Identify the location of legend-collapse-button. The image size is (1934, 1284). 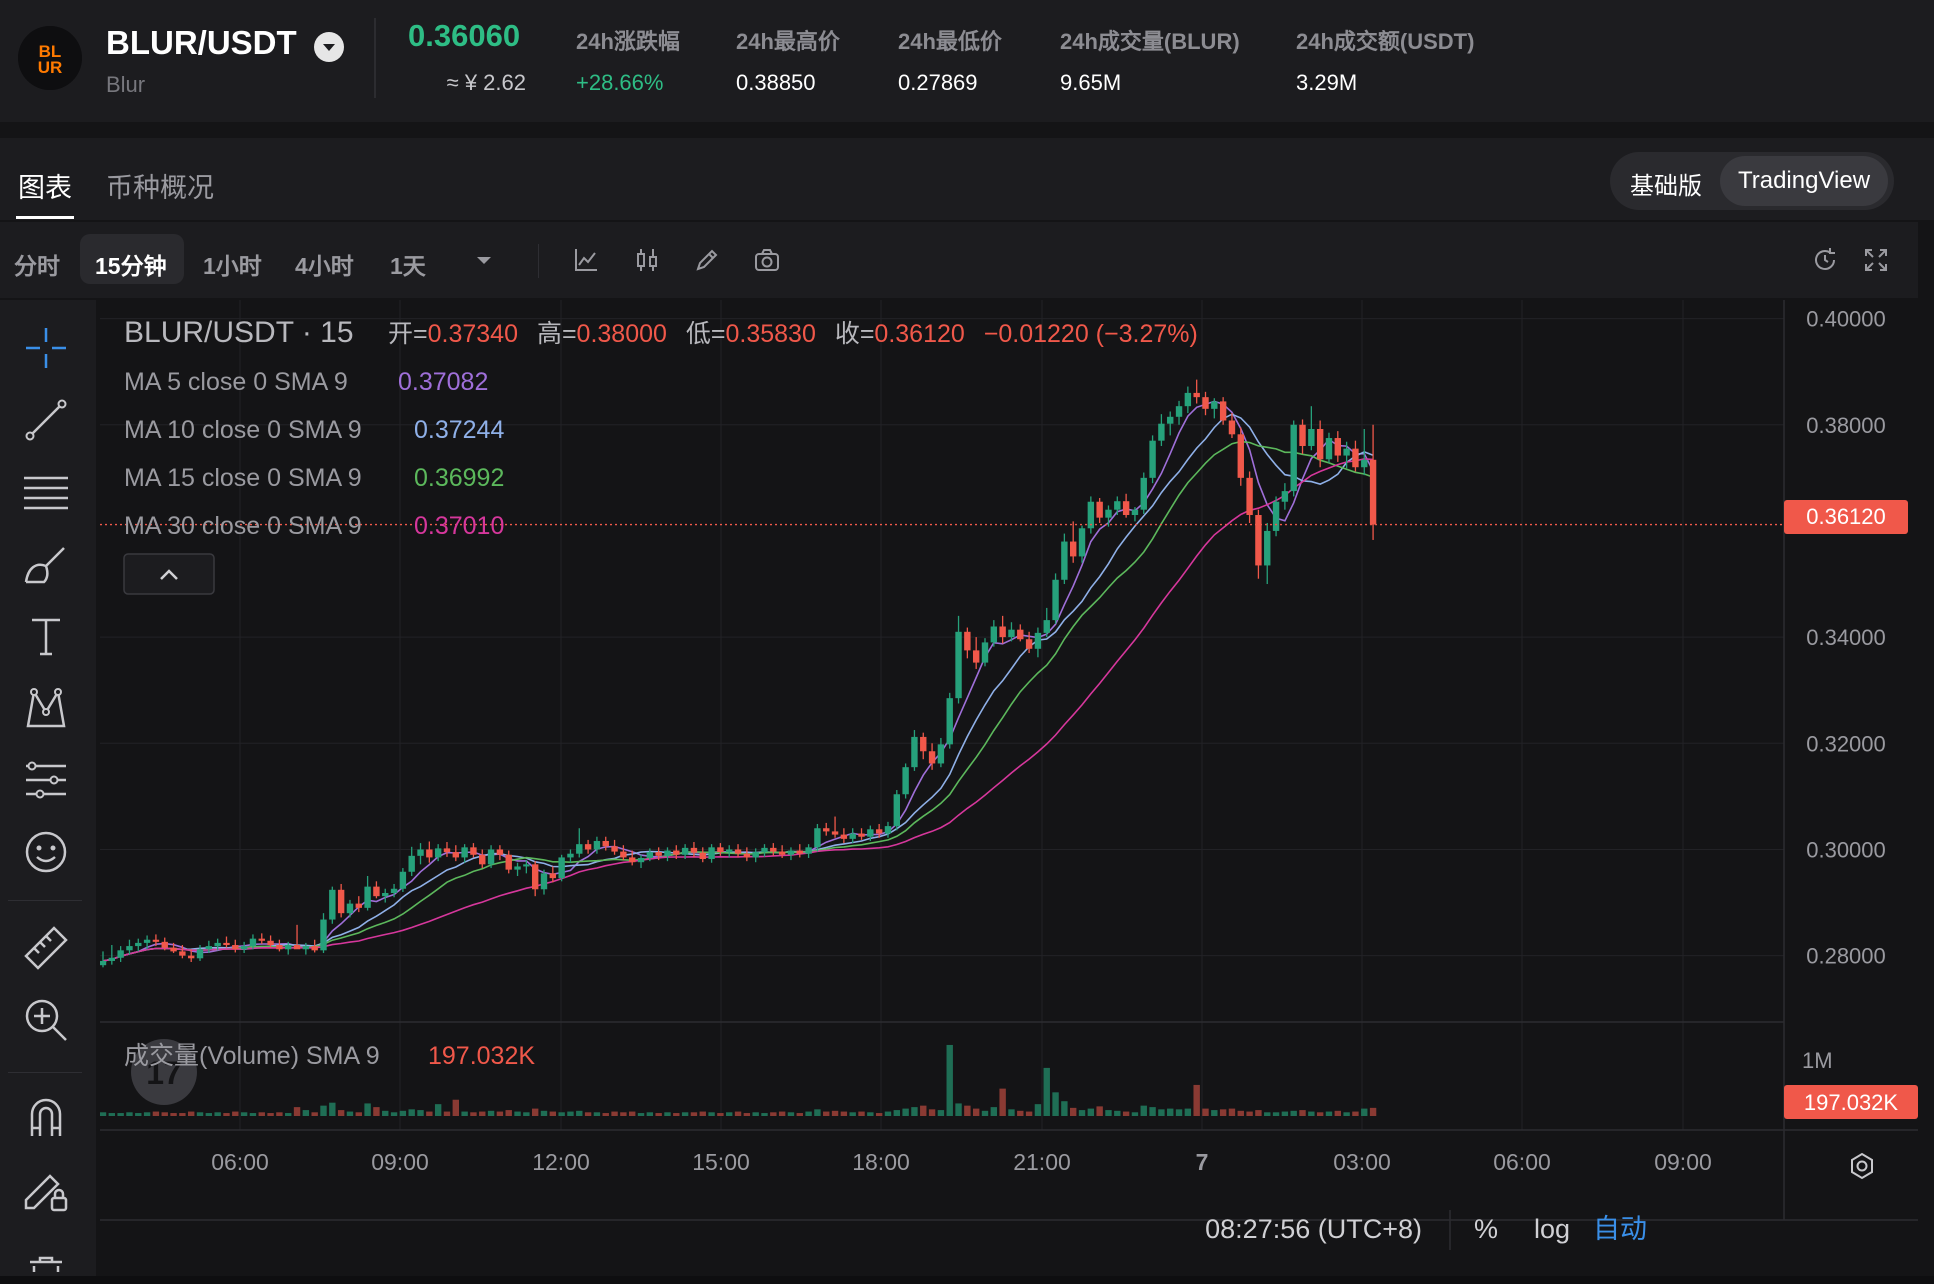
(169, 574).